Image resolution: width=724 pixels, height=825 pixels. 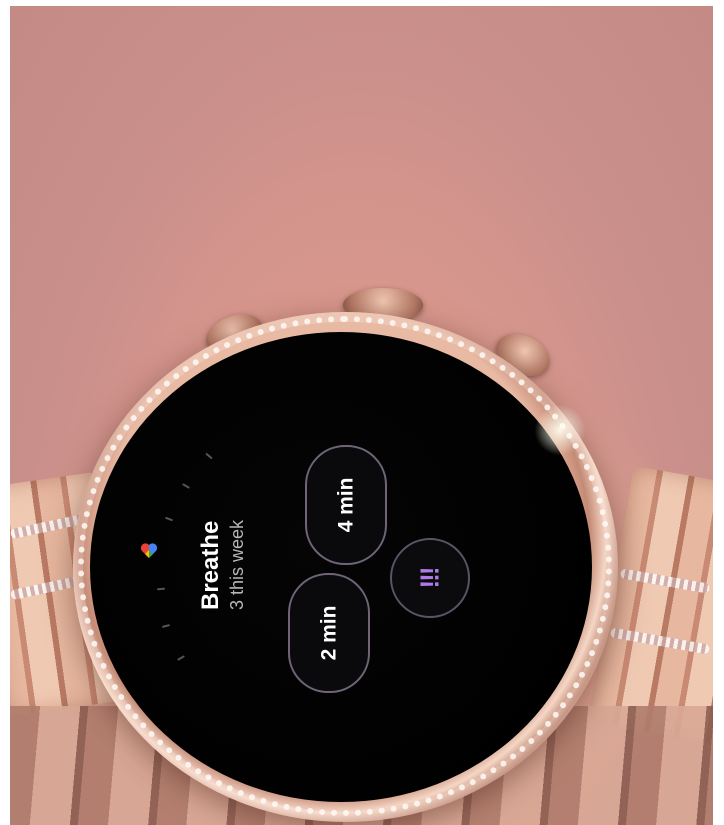 I want to click on breathe-header: Breathe 3 this week, so click(x=222, y=564).